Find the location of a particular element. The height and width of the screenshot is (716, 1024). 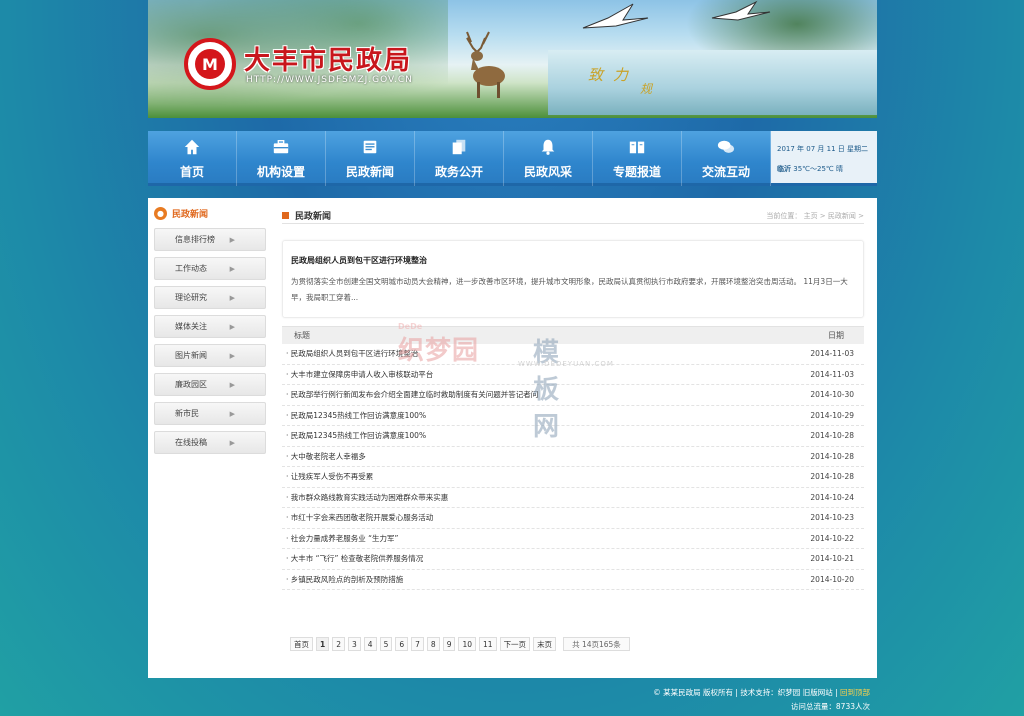

banner-slogan: 致力 is located at coordinates (613, 75).